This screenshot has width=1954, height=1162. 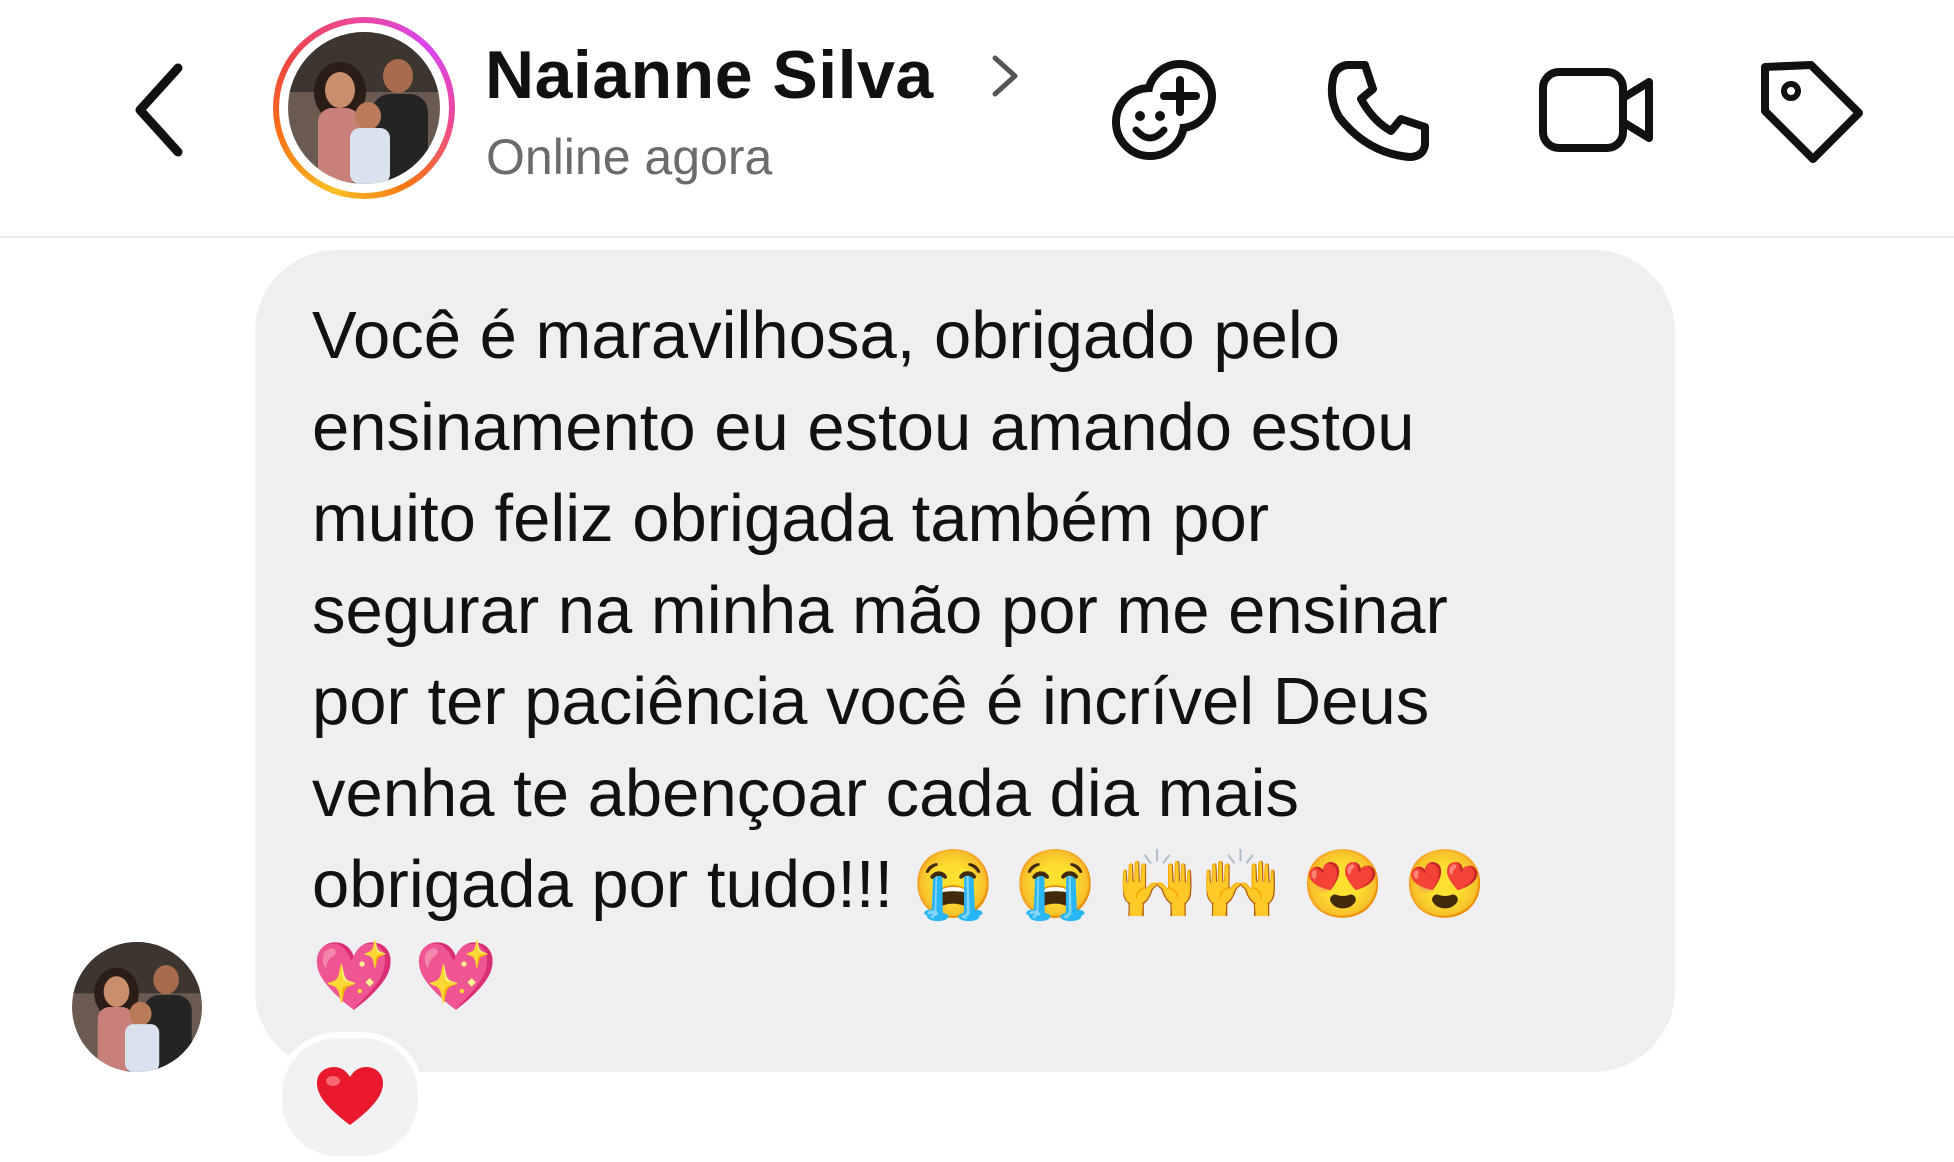 I want to click on tag-icon, so click(x=1812, y=112).